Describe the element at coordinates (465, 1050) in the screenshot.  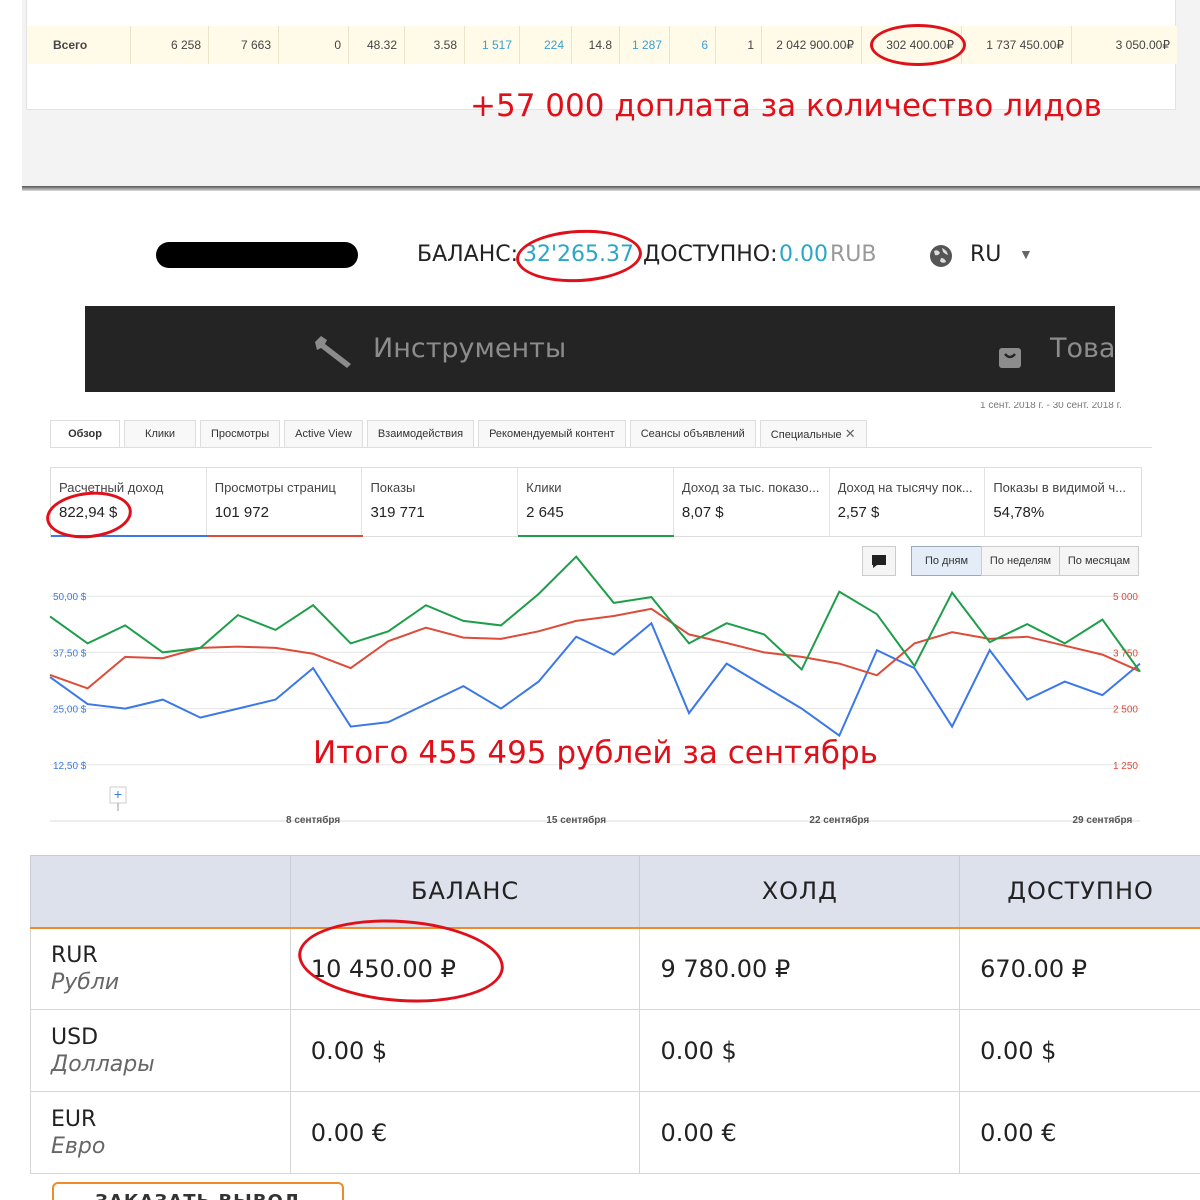
I see `balance-cell: 0.00 $` at that location.